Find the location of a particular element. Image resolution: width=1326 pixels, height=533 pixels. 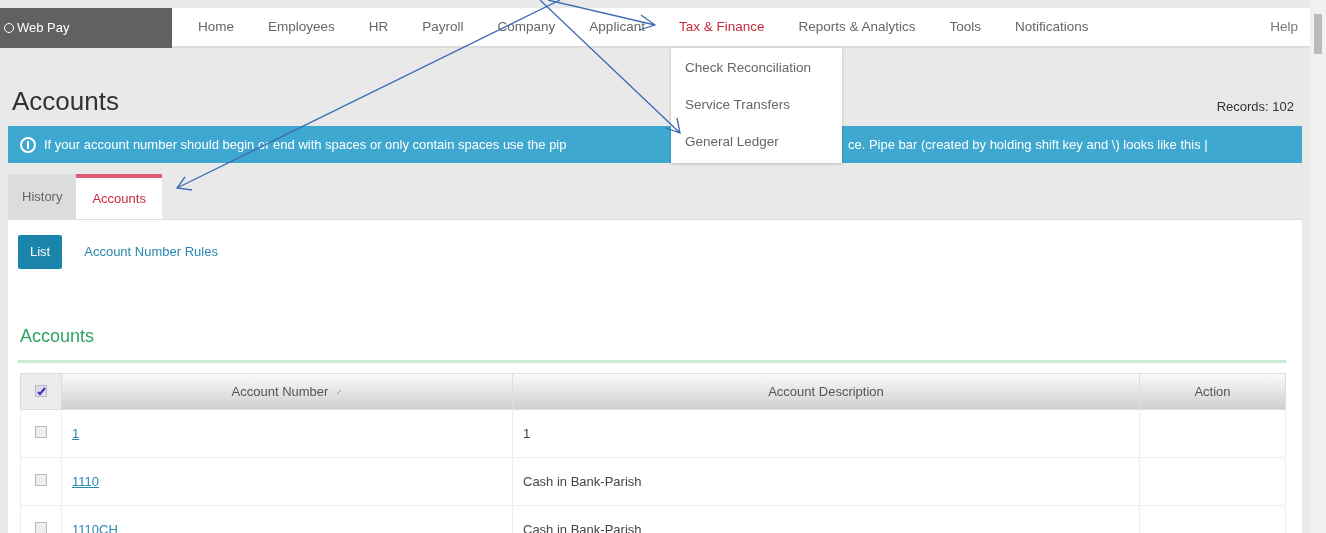

nav-link: Reports & Analytics is located at coordinates (857, 27).